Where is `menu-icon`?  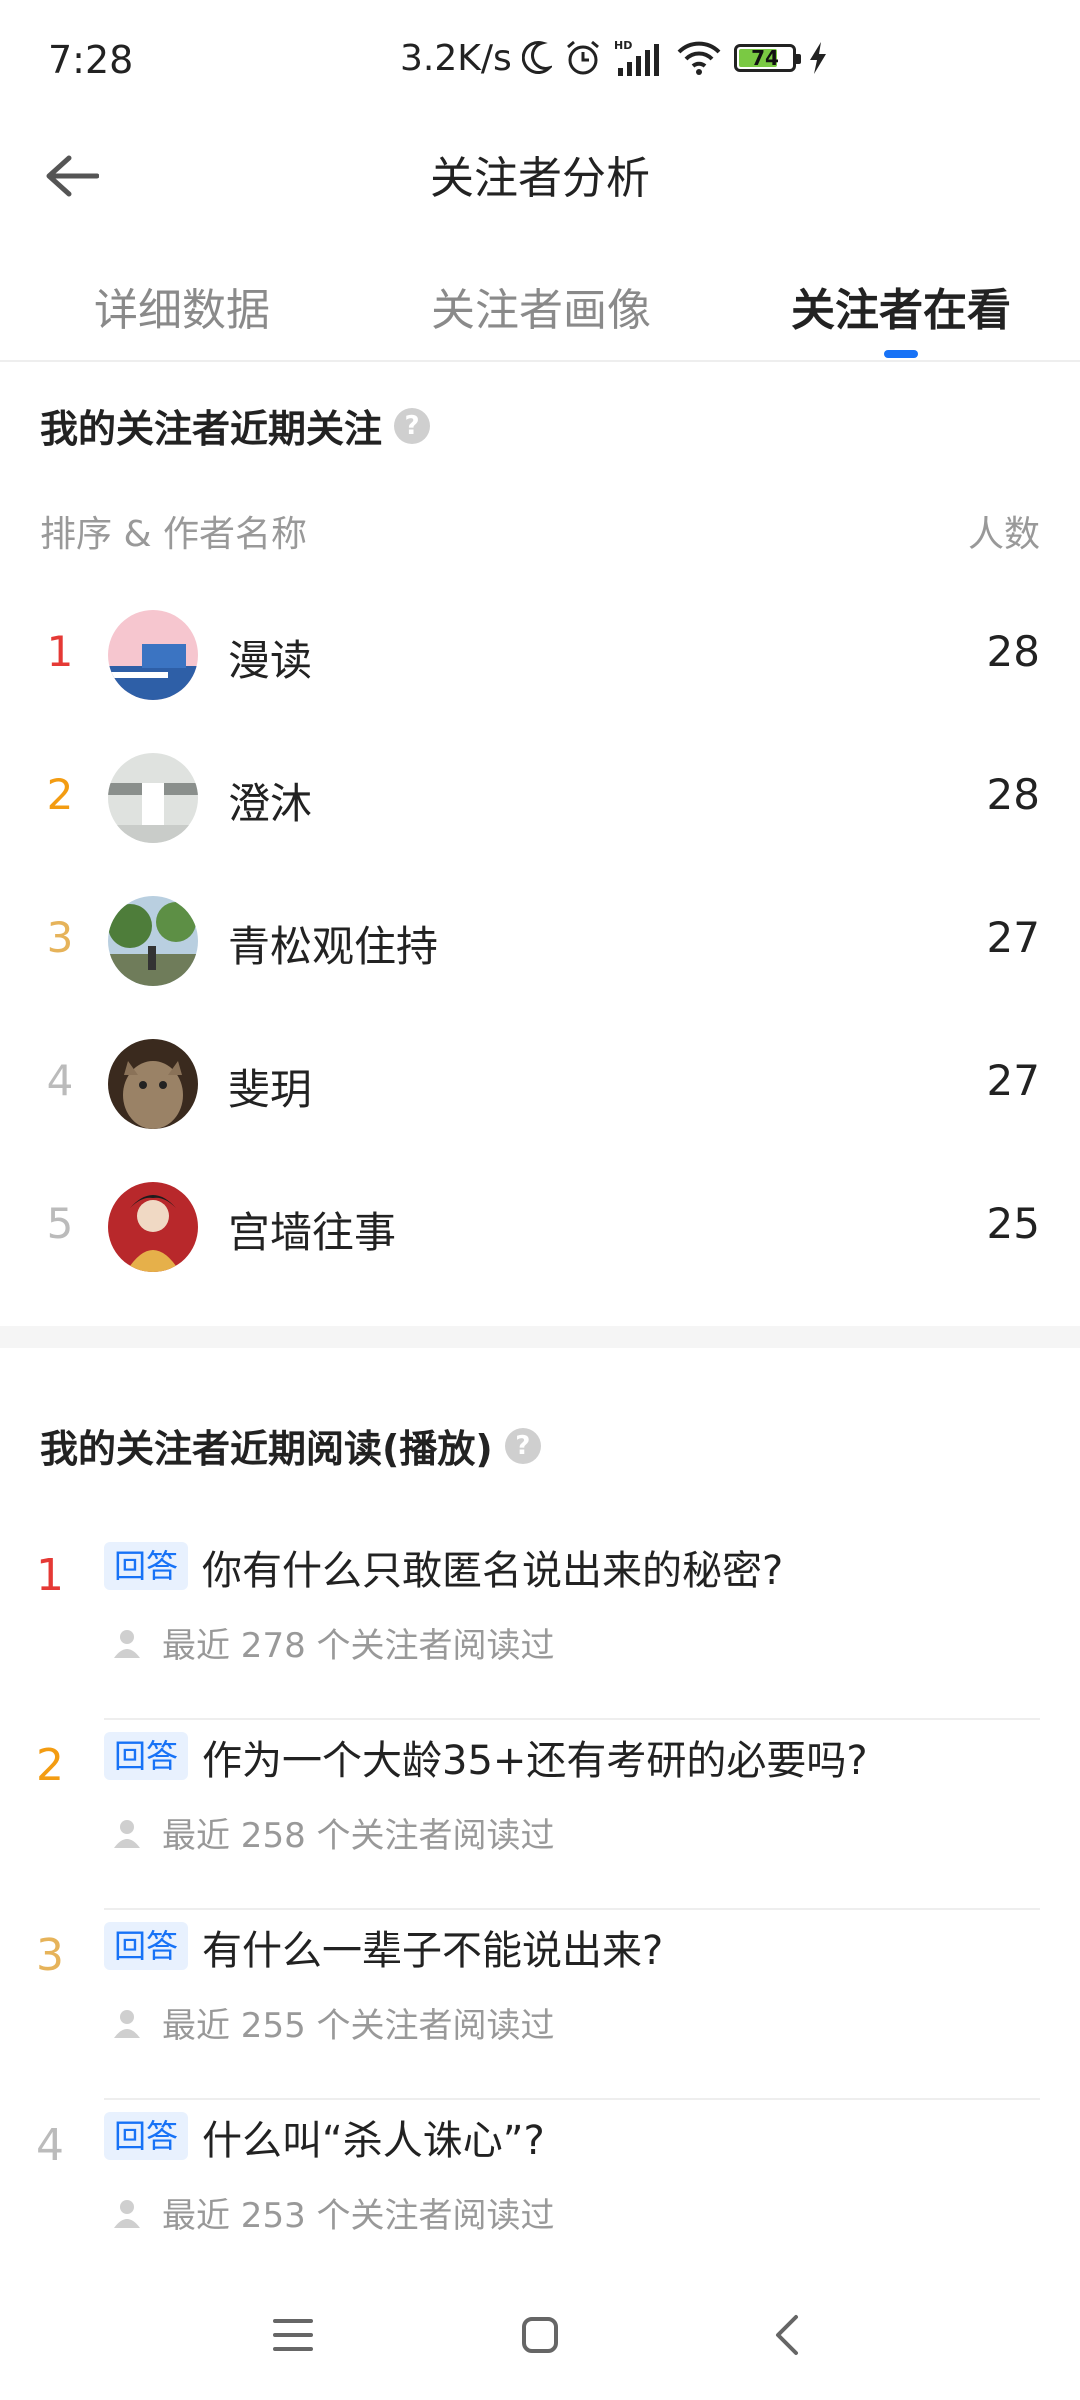 menu-icon is located at coordinates (293, 2335).